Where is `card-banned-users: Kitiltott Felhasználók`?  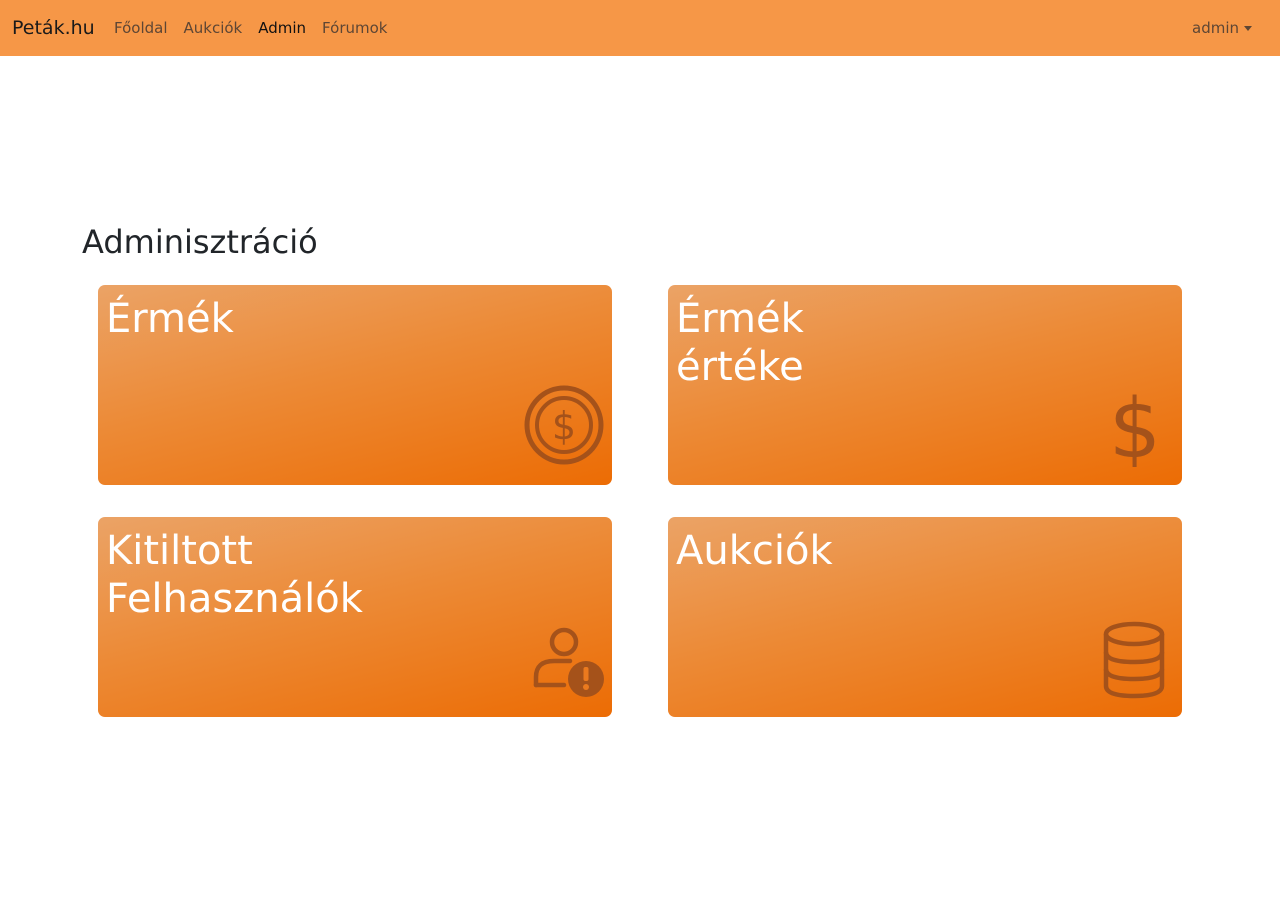 card-banned-users: Kitiltott Felhasználók is located at coordinates (355, 617).